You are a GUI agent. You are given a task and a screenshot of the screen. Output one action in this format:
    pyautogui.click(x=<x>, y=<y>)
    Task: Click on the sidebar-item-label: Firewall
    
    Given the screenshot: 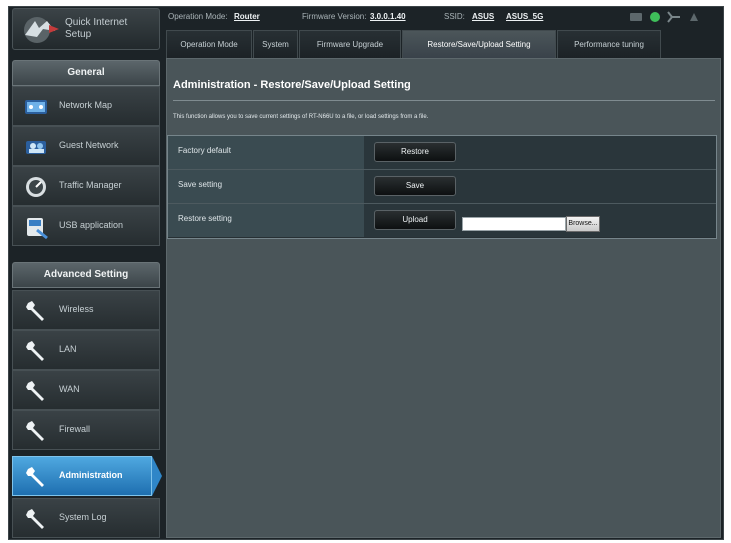 What is the action you would take?
    pyautogui.click(x=75, y=429)
    